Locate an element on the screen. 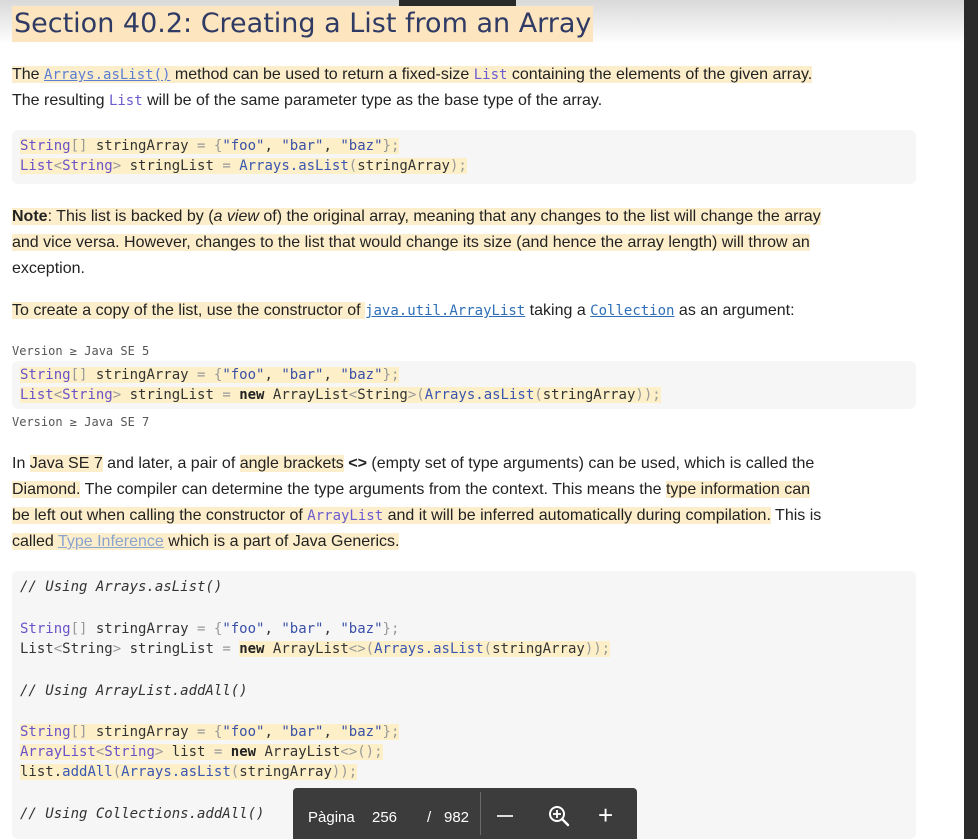  collection-link: Collection is located at coordinates (632, 311).